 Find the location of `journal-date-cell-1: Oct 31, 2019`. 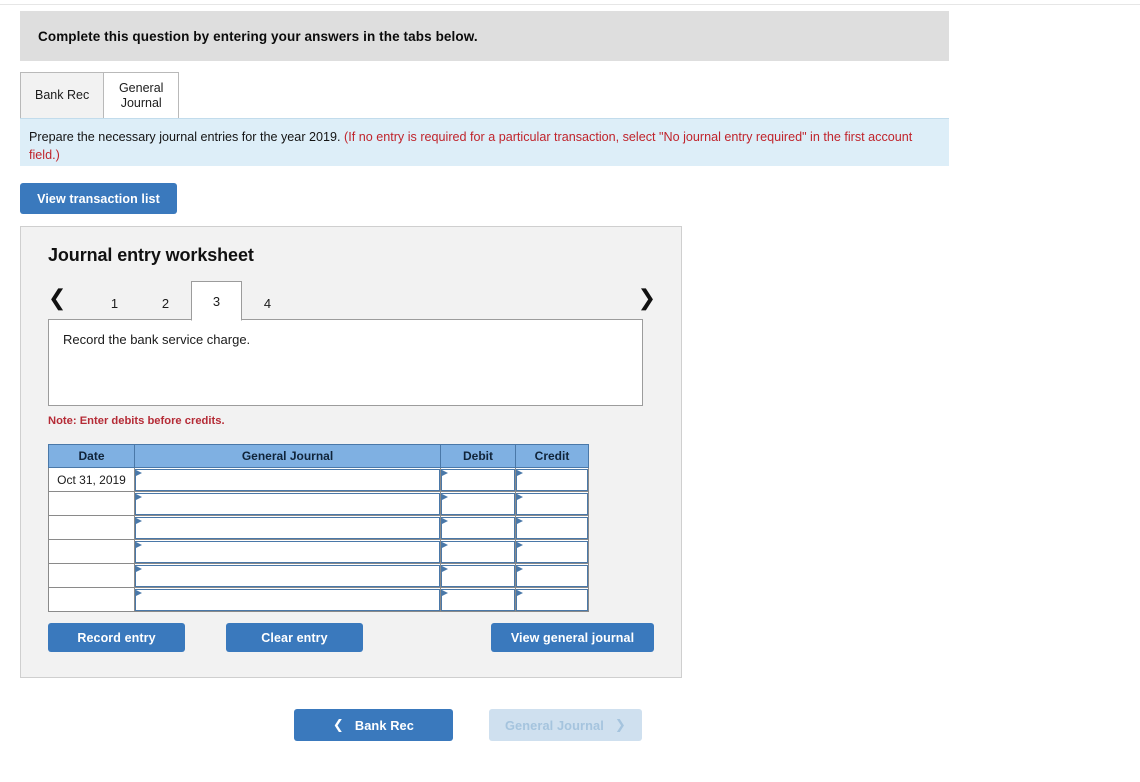

journal-date-cell-1: Oct 31, 2019 is located at coordinates (91, 479).